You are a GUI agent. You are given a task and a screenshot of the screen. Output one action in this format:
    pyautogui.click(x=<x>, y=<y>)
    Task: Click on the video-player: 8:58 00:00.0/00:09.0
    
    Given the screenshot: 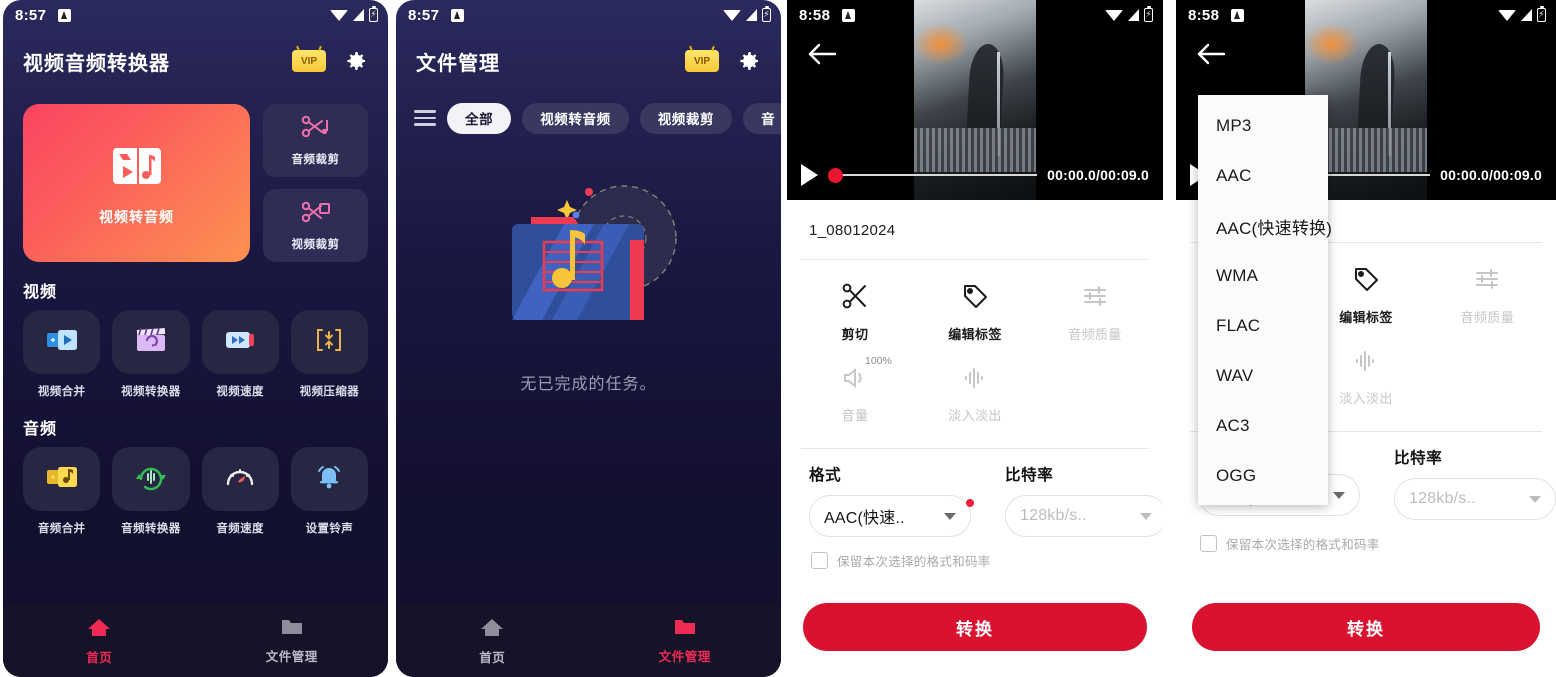 What is the action you would take?
    pyautogui.click(x=975, y=100)
    